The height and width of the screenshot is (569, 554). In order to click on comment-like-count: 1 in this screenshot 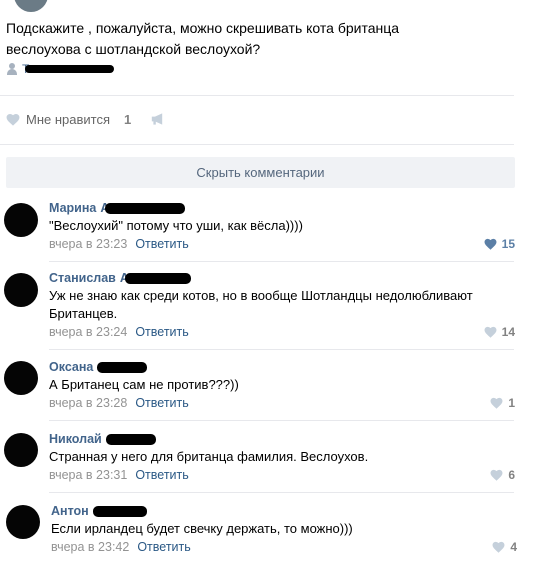, I will do `click(511, 403)`.